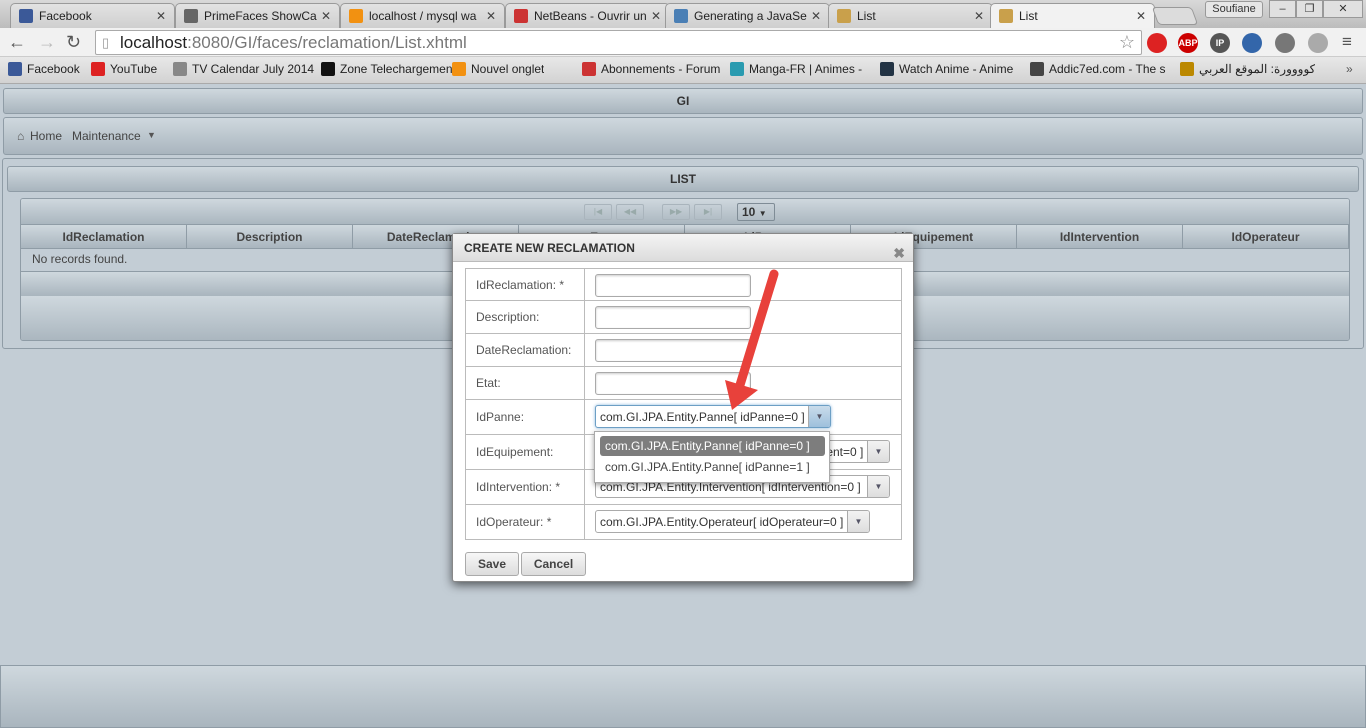  I want to click on cancel-button: Cancel, so click(553, 564).